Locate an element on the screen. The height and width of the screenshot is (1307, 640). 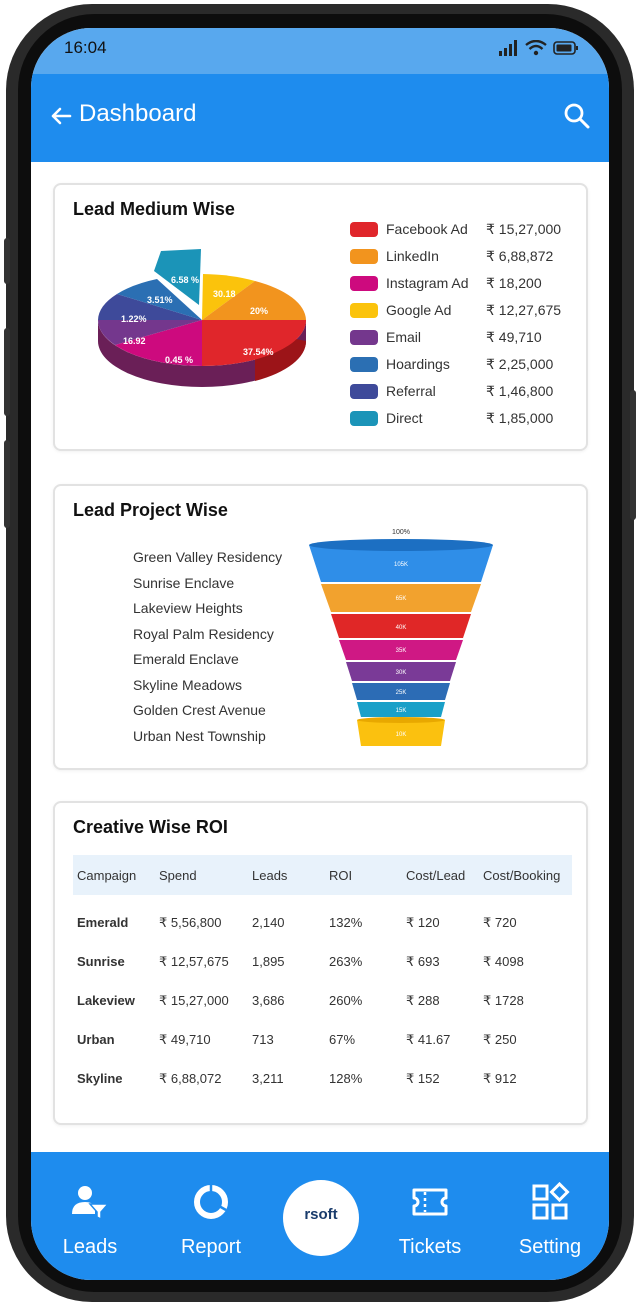
pie-label-instagram: 0.45 % is located at coordinates (179, 360).